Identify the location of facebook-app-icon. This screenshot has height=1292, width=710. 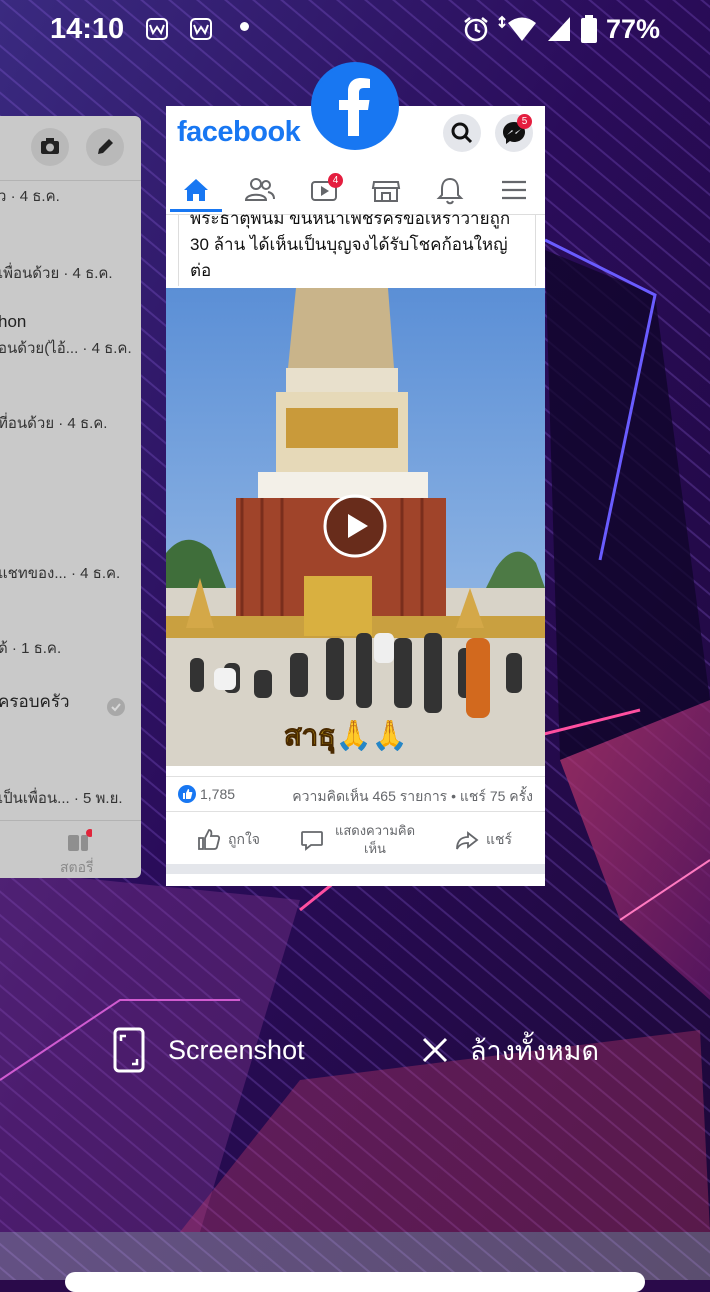
(355, 106).